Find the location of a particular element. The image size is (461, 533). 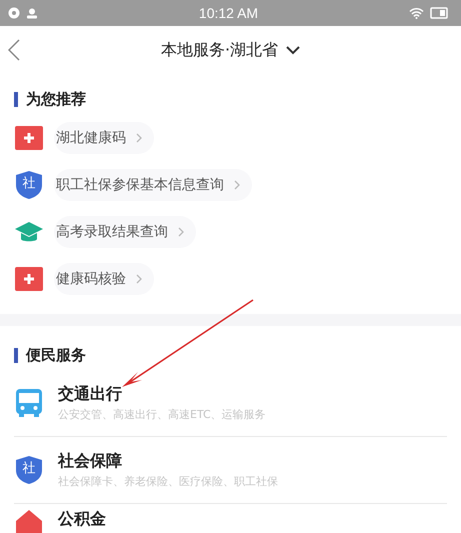

category-link: 交通出行 is located at coordinates (162, 394).